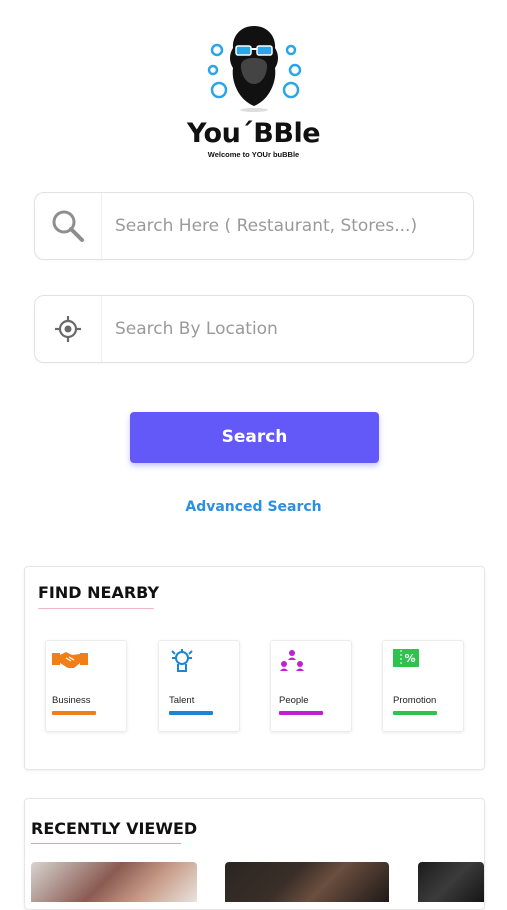 This screenshot has width=507, height=910. I want to click on brand-tagline: Welcome to YOUr buBBle, so click(253, 154).